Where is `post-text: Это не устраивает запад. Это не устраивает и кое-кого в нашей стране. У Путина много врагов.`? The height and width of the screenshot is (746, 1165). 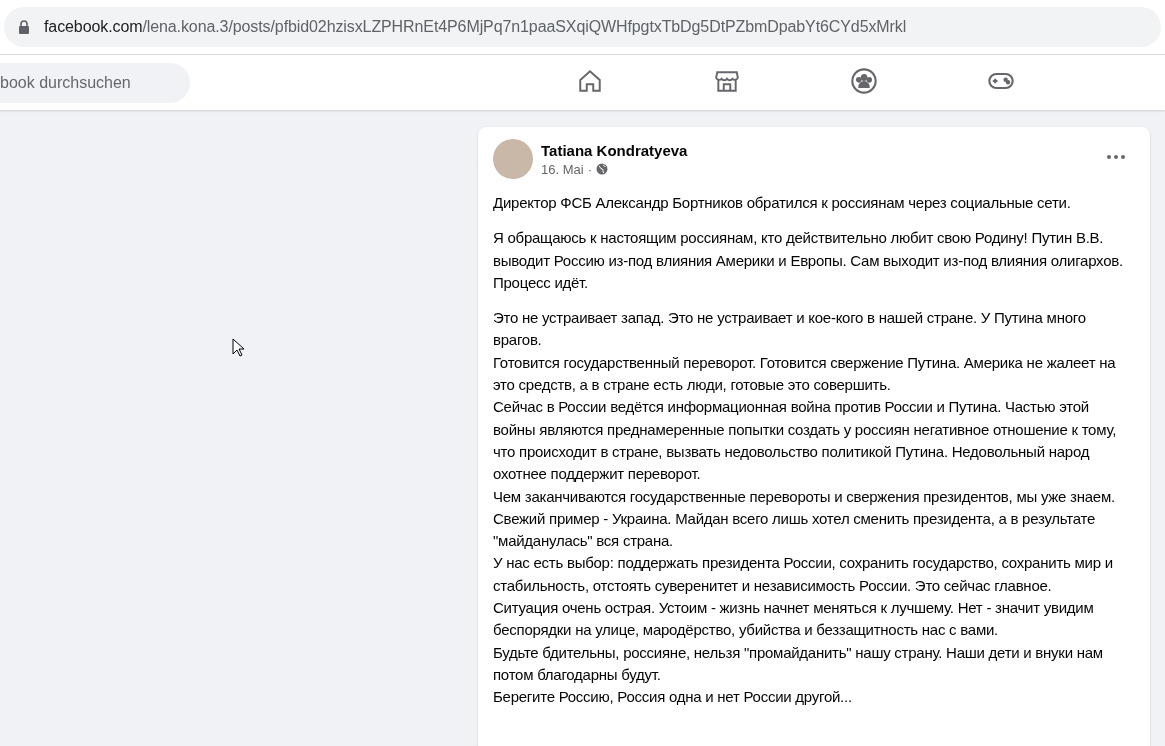
post-text: Это не устраивает запад. Это не устраивает и кое-кого в нашей стране. У Путина много врагов. is located at coordinates (790, 329).